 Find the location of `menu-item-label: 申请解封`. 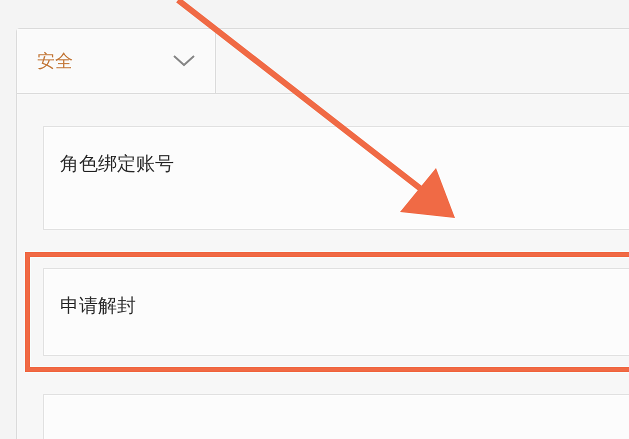

menu-item-label: 申请解封 is located at coordinates (98, 306).